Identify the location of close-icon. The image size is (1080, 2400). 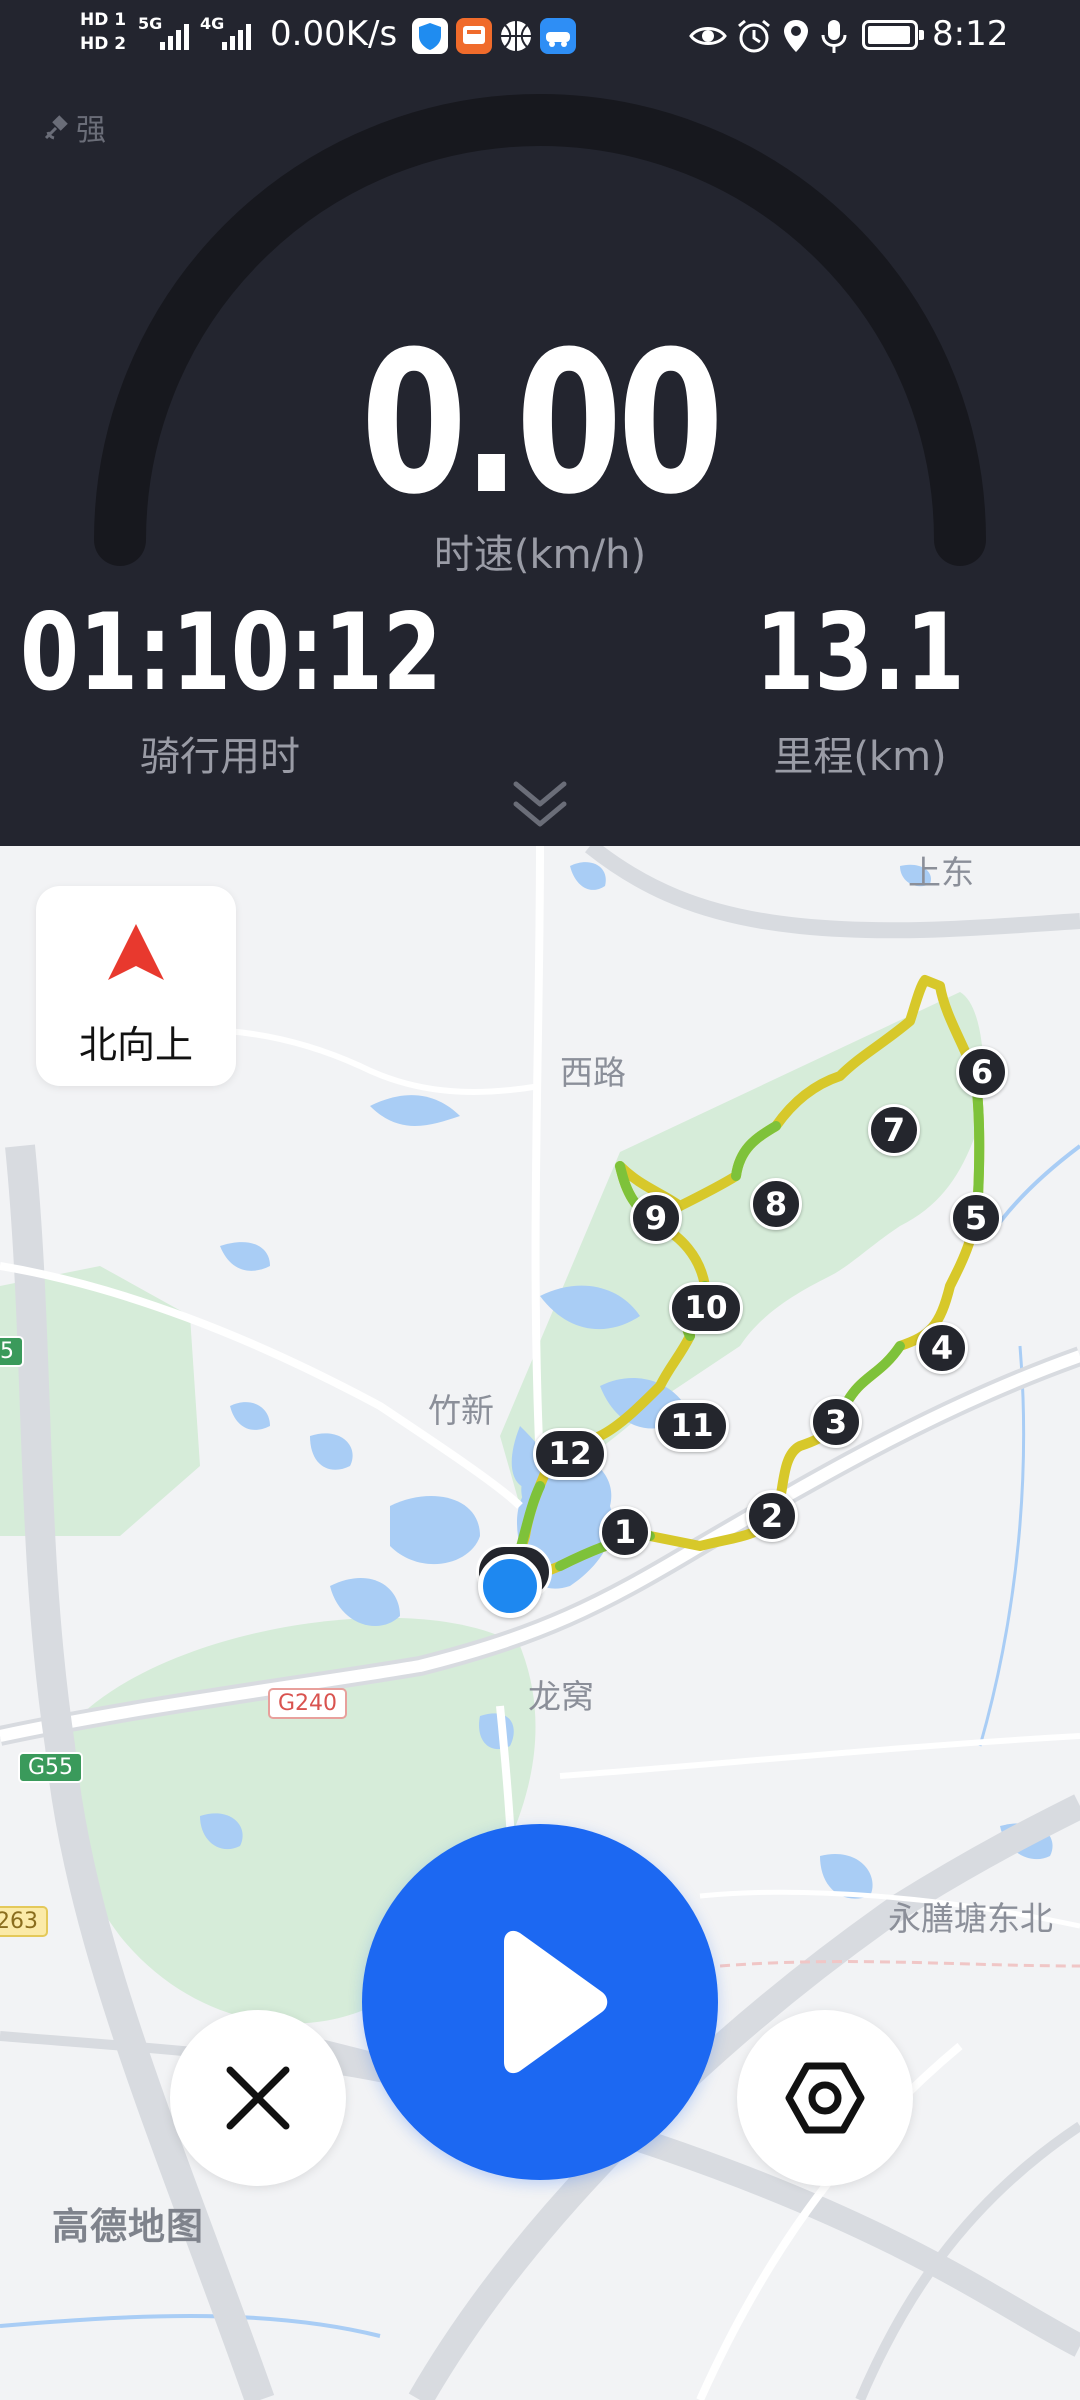
(258, 2098).